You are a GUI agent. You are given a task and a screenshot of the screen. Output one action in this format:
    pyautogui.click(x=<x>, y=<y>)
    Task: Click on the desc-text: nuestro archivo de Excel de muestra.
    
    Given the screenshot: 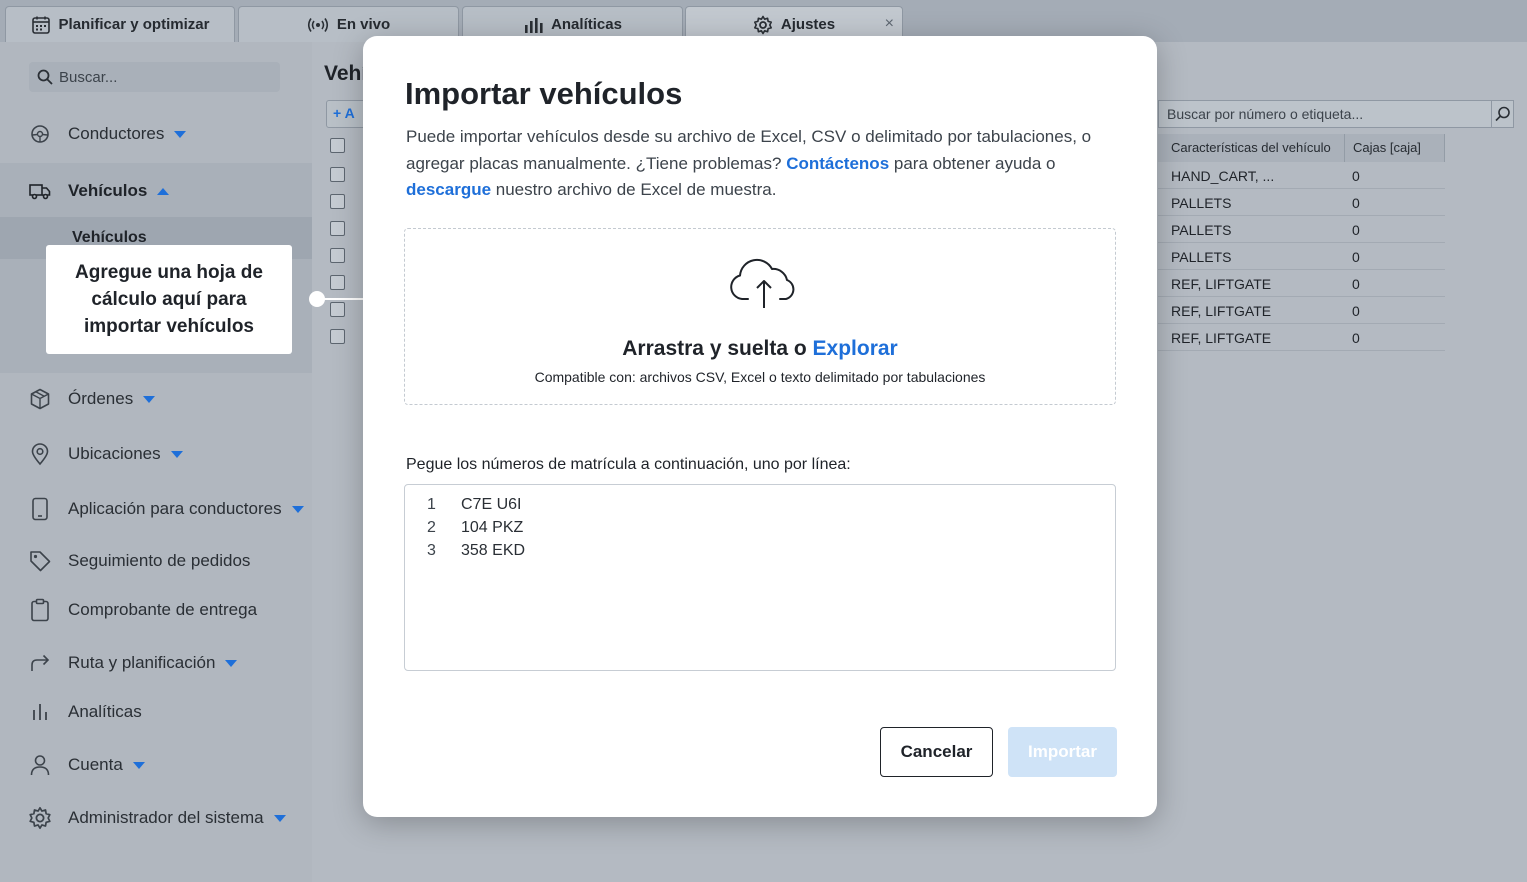 What is the action you would take?
    pyautogui.click(x=634, y=189)
    